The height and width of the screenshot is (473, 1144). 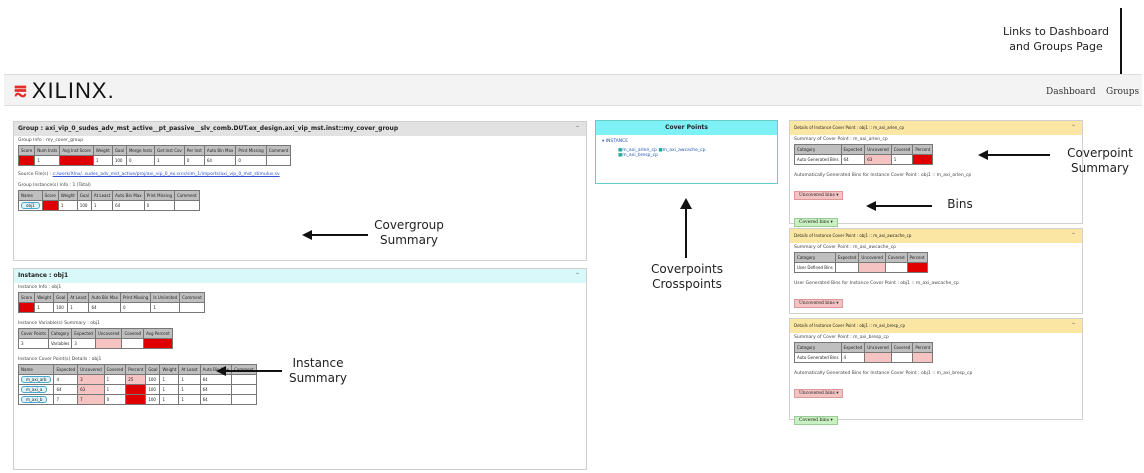 What do you see at coordinates (573, 90) in the screenshot?
I see `top-bar` at bounding box center [573, 90].